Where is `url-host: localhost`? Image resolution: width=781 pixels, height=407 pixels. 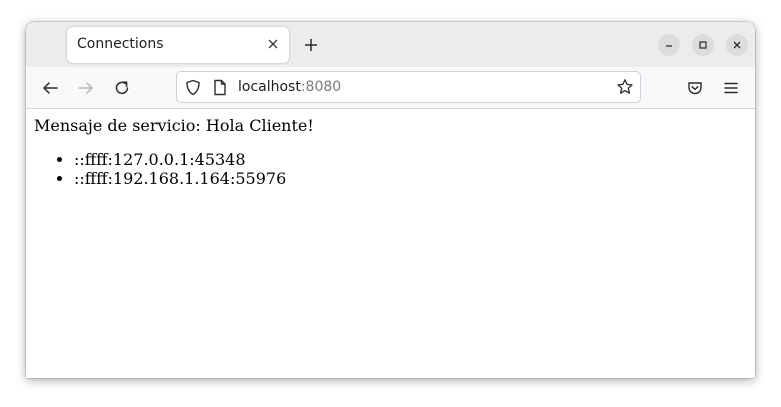
url-host: localhost is located at coordinates (269, 87).